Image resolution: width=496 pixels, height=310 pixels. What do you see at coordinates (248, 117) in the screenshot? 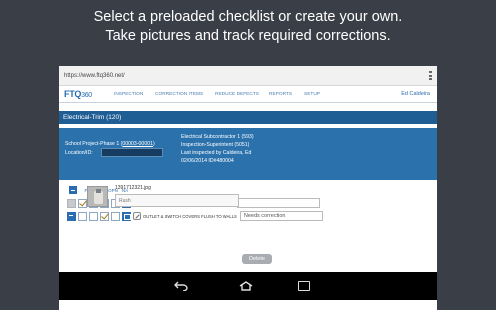
I see `checklist-title: Electrical-Trim (120)` at bounding box center [248, 117].